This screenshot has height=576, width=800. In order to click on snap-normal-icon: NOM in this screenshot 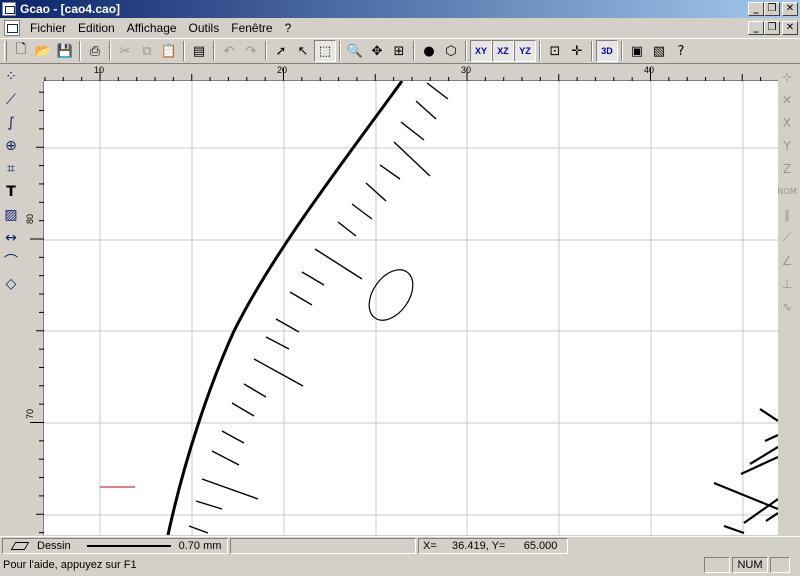, I will do `click(787, 191)`.